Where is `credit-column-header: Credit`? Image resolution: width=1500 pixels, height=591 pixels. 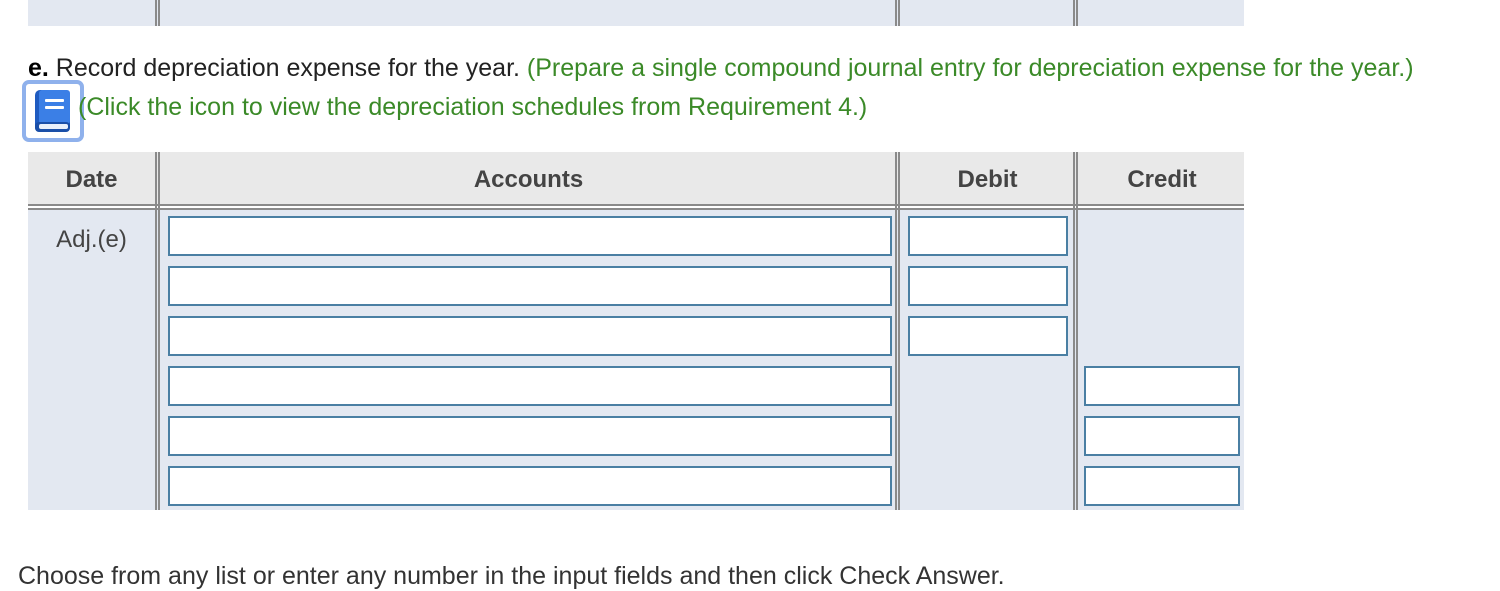
credit-column-header: Credit is located at coordinates (1162, 179).